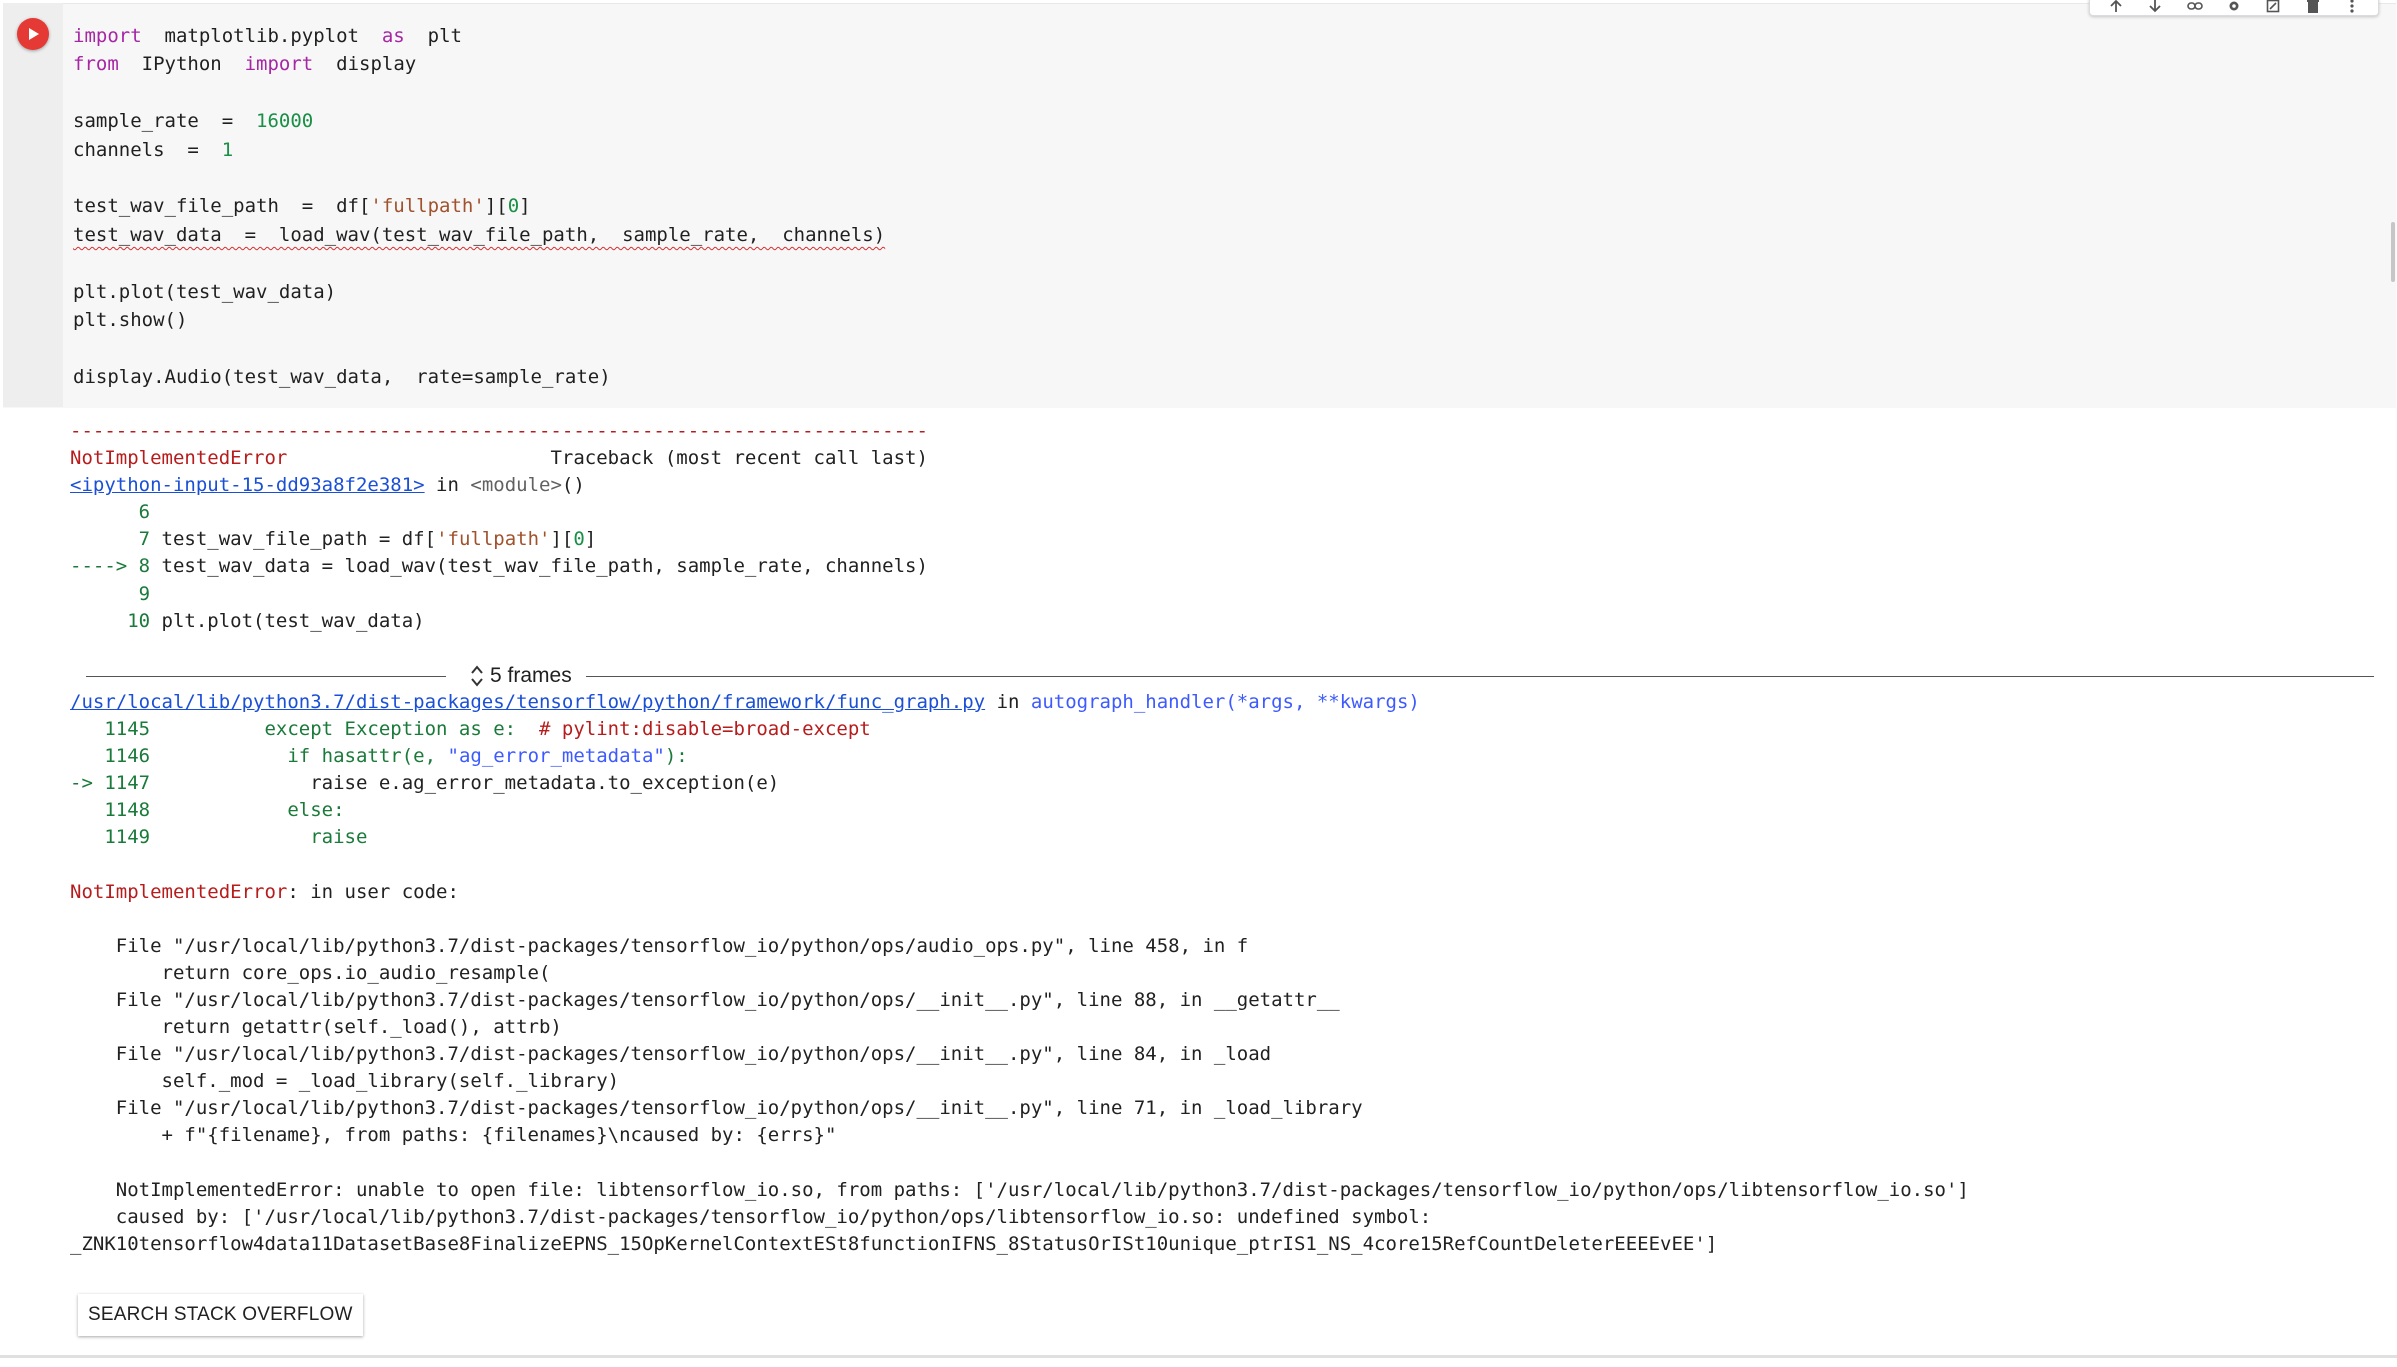 The image size is (2397, 1367). I want to click on text-segment: else:, so click(247, 810).